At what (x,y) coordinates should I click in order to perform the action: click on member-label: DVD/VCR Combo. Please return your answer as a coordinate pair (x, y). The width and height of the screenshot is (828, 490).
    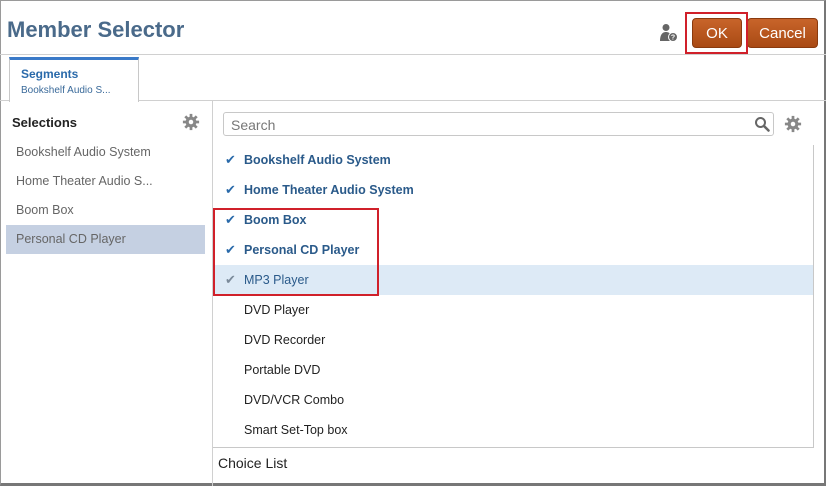
    Looking at the image, I should click on (294, 400).